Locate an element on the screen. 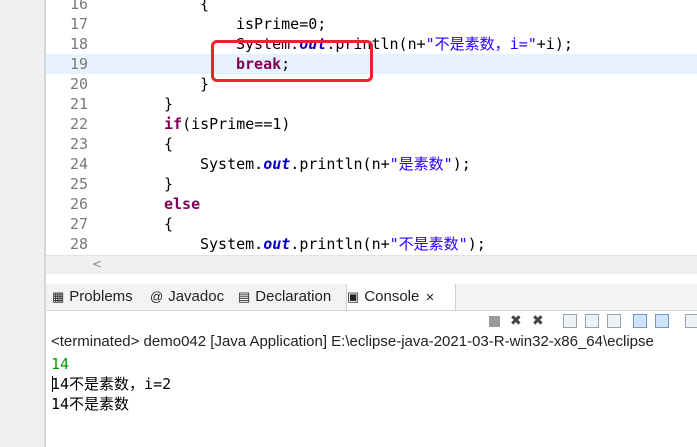 This screenshot has height=447, width=697. code-token-plain: isPrime=0; is located at coordinates (281, 24).